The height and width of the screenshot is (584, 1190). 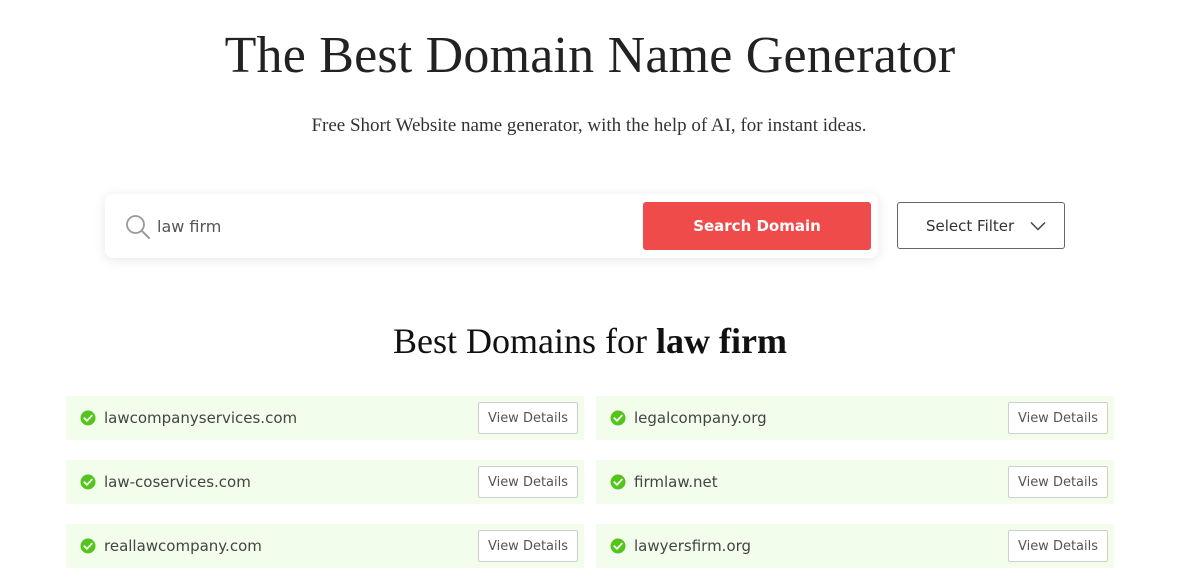 What do you see at coordinates (520, 341) in the screenshot?
I see `results-heading-prefix: Best Domains for` at bounding box center [520, 341].